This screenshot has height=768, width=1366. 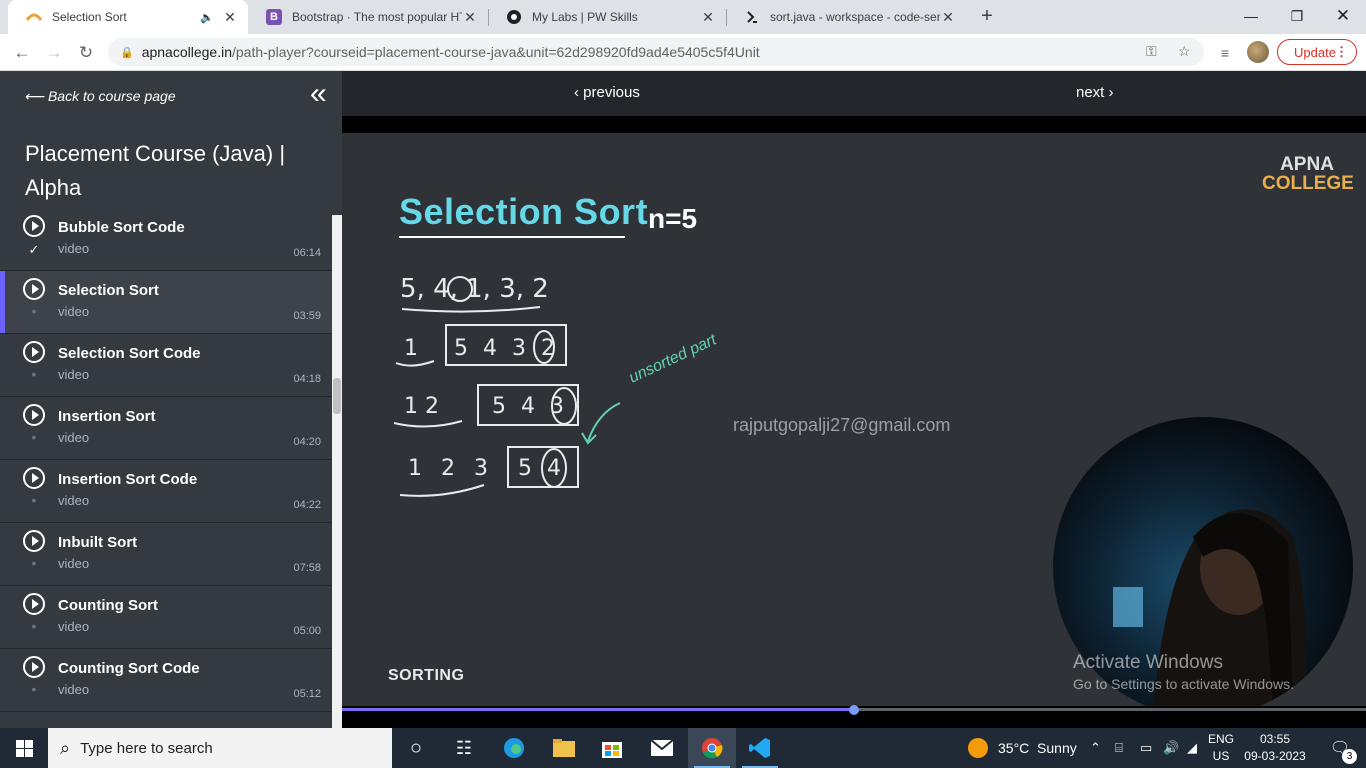 I want to click on wifi-icon: ◢, so click(x=1192, y=748).